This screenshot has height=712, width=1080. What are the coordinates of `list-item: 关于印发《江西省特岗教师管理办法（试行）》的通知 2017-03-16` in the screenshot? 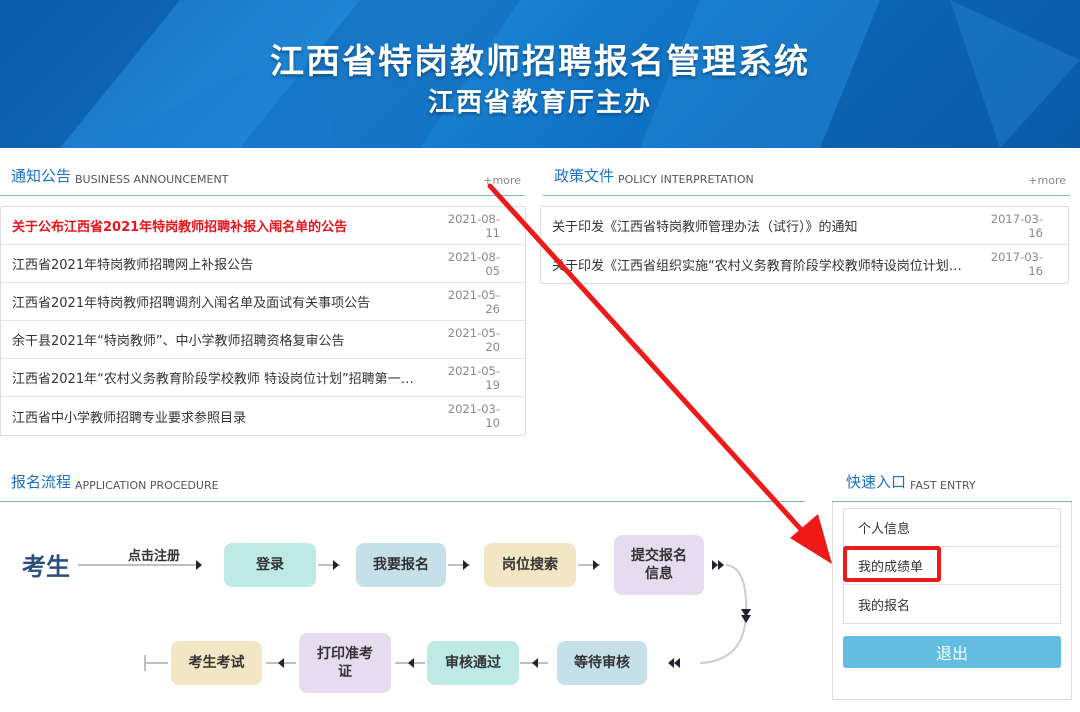 It's located at (804, 226).